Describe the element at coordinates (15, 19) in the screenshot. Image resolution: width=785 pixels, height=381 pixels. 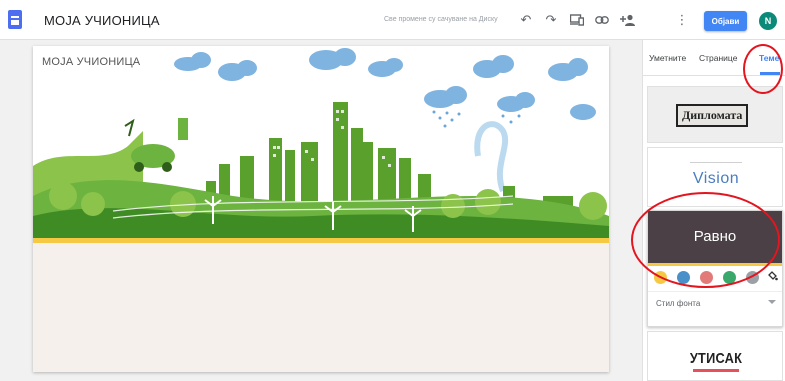
I see `sites-logo-icon` at that location.